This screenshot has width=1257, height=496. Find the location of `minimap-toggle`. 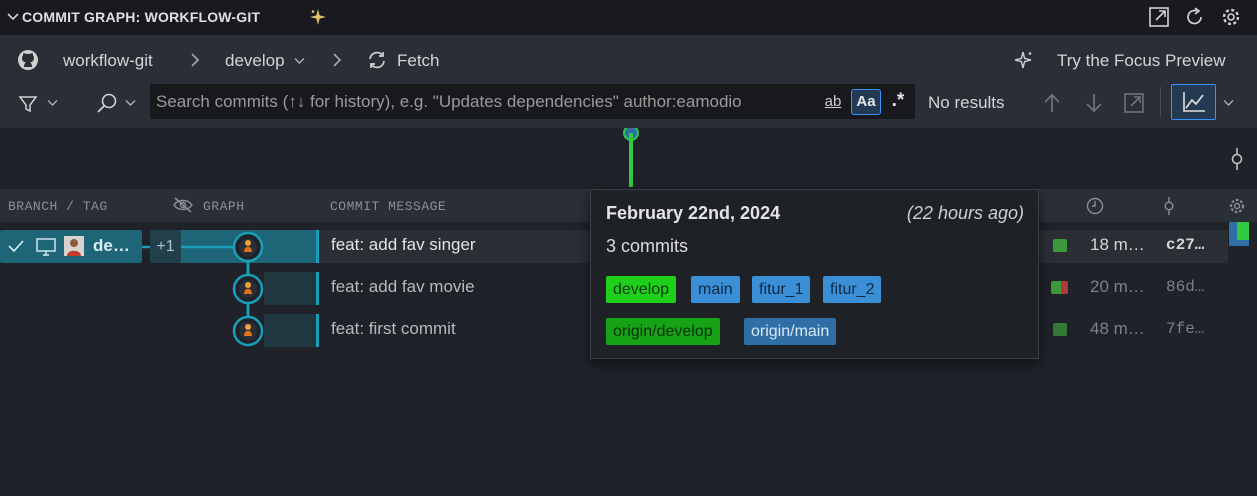

minimap-toggle is located at coordinates (1193, 102).